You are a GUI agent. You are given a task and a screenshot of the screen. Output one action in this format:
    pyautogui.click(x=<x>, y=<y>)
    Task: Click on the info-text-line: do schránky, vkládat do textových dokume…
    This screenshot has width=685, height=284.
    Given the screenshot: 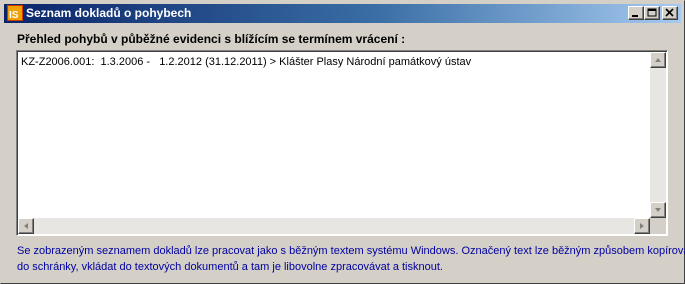 What is the action you would take?
    pyautogui.click(x=230, y=267)
    